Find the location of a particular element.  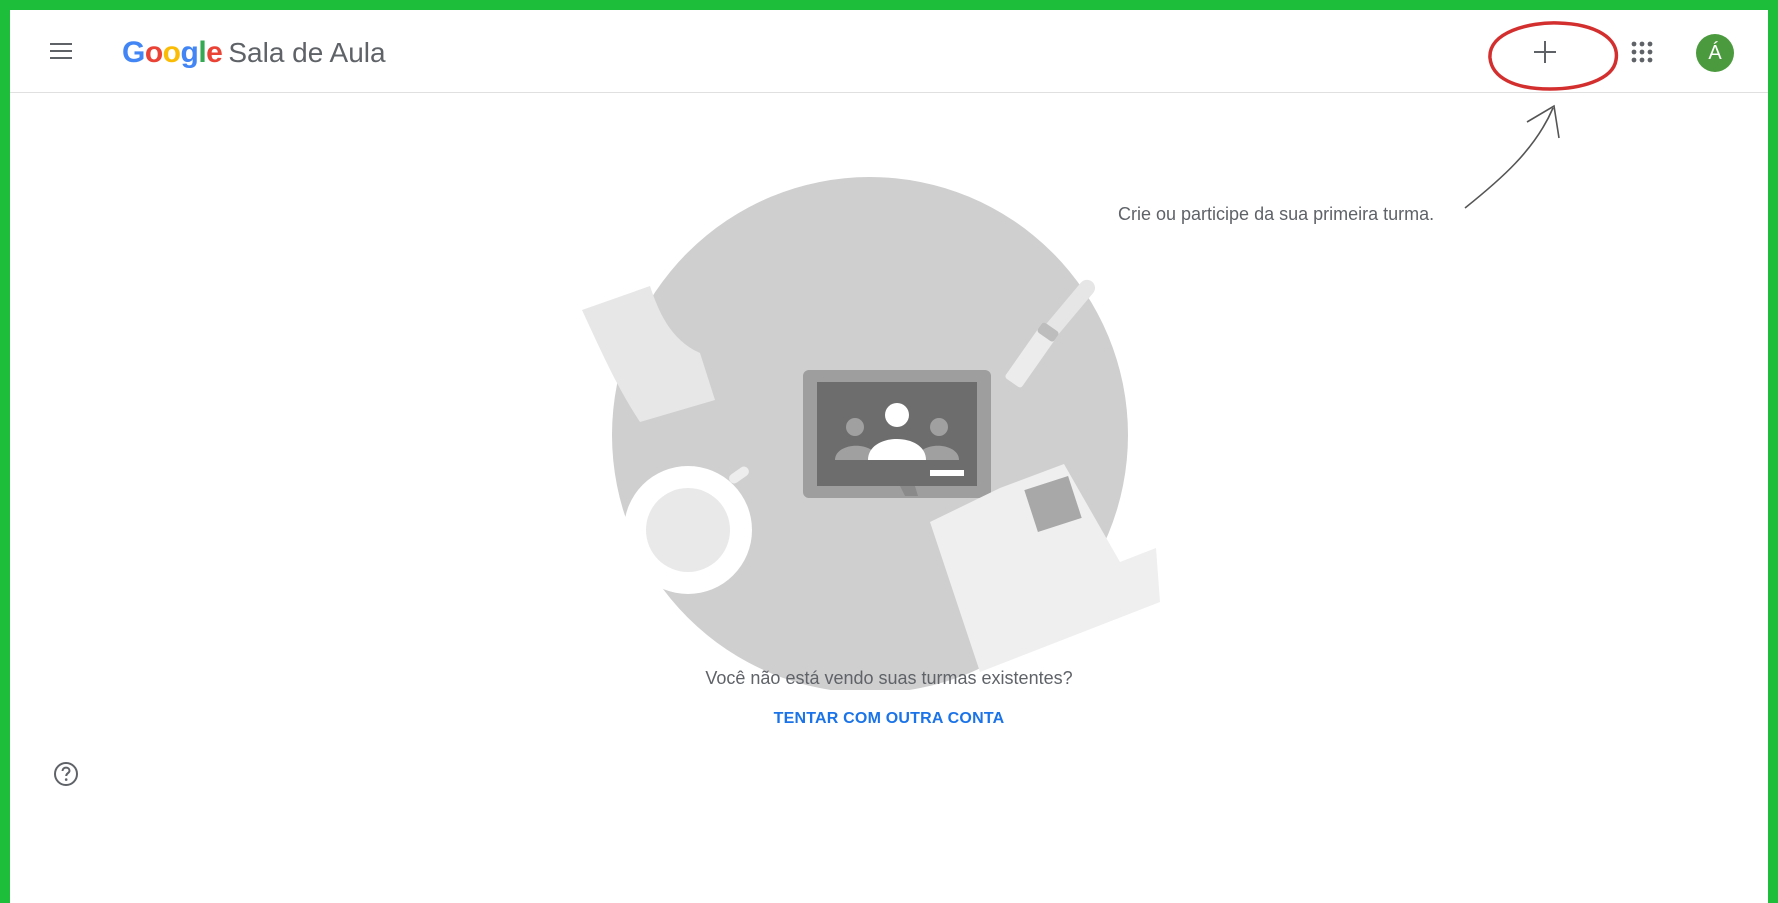

logo-letter: g is located at coordinates (189, 52).